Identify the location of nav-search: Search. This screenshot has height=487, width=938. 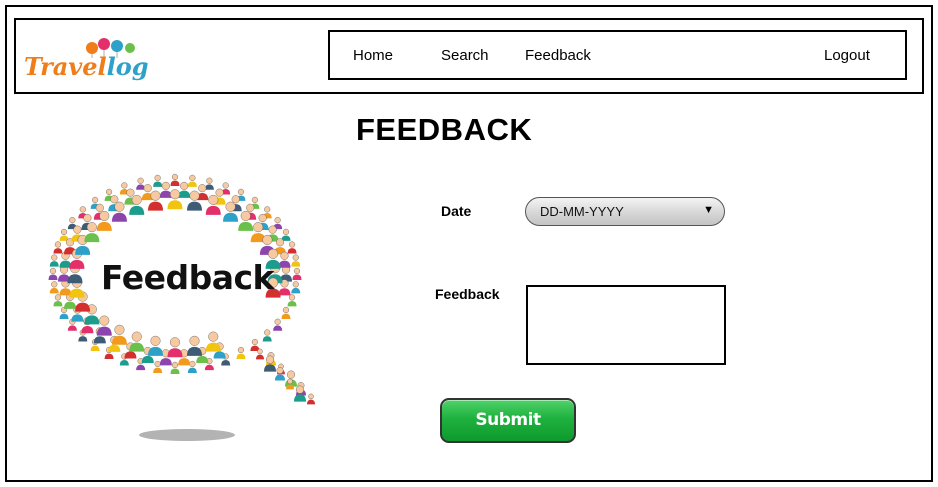
(465, 55).